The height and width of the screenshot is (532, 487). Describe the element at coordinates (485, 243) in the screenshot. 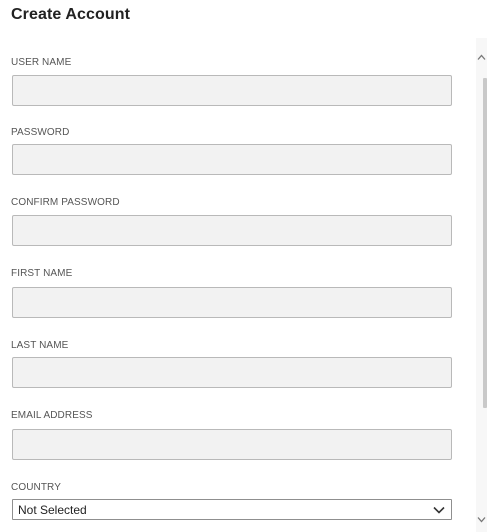

I see `scrollbar-thumb` at that location.